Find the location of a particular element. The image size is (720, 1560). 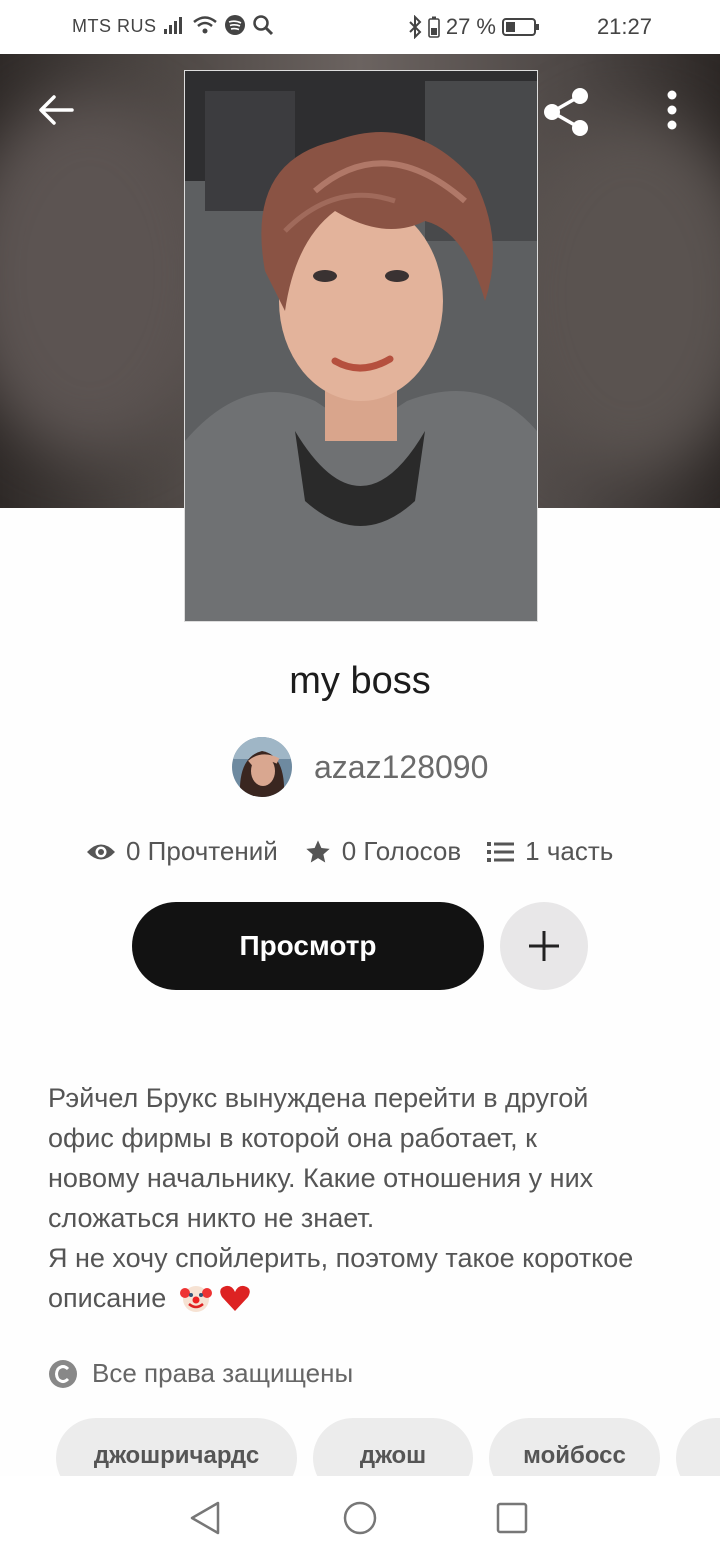

votes-stat: 0 Голосов is located at coordinates (382, 851).